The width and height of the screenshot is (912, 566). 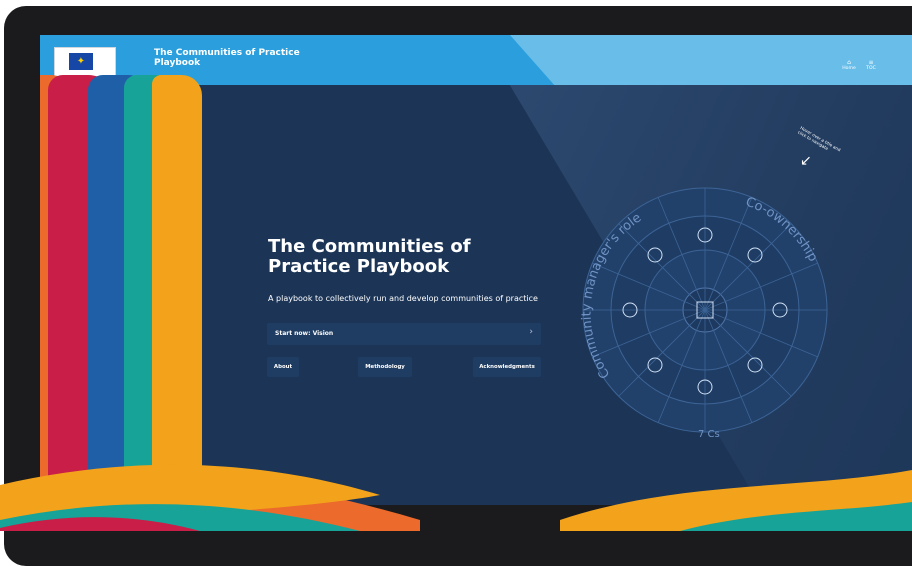 What do you see at coordinates (239, 58) in the screenshot?
I see `site-title: The Communities of Practice Playbook` at bounding box center [239, 58].